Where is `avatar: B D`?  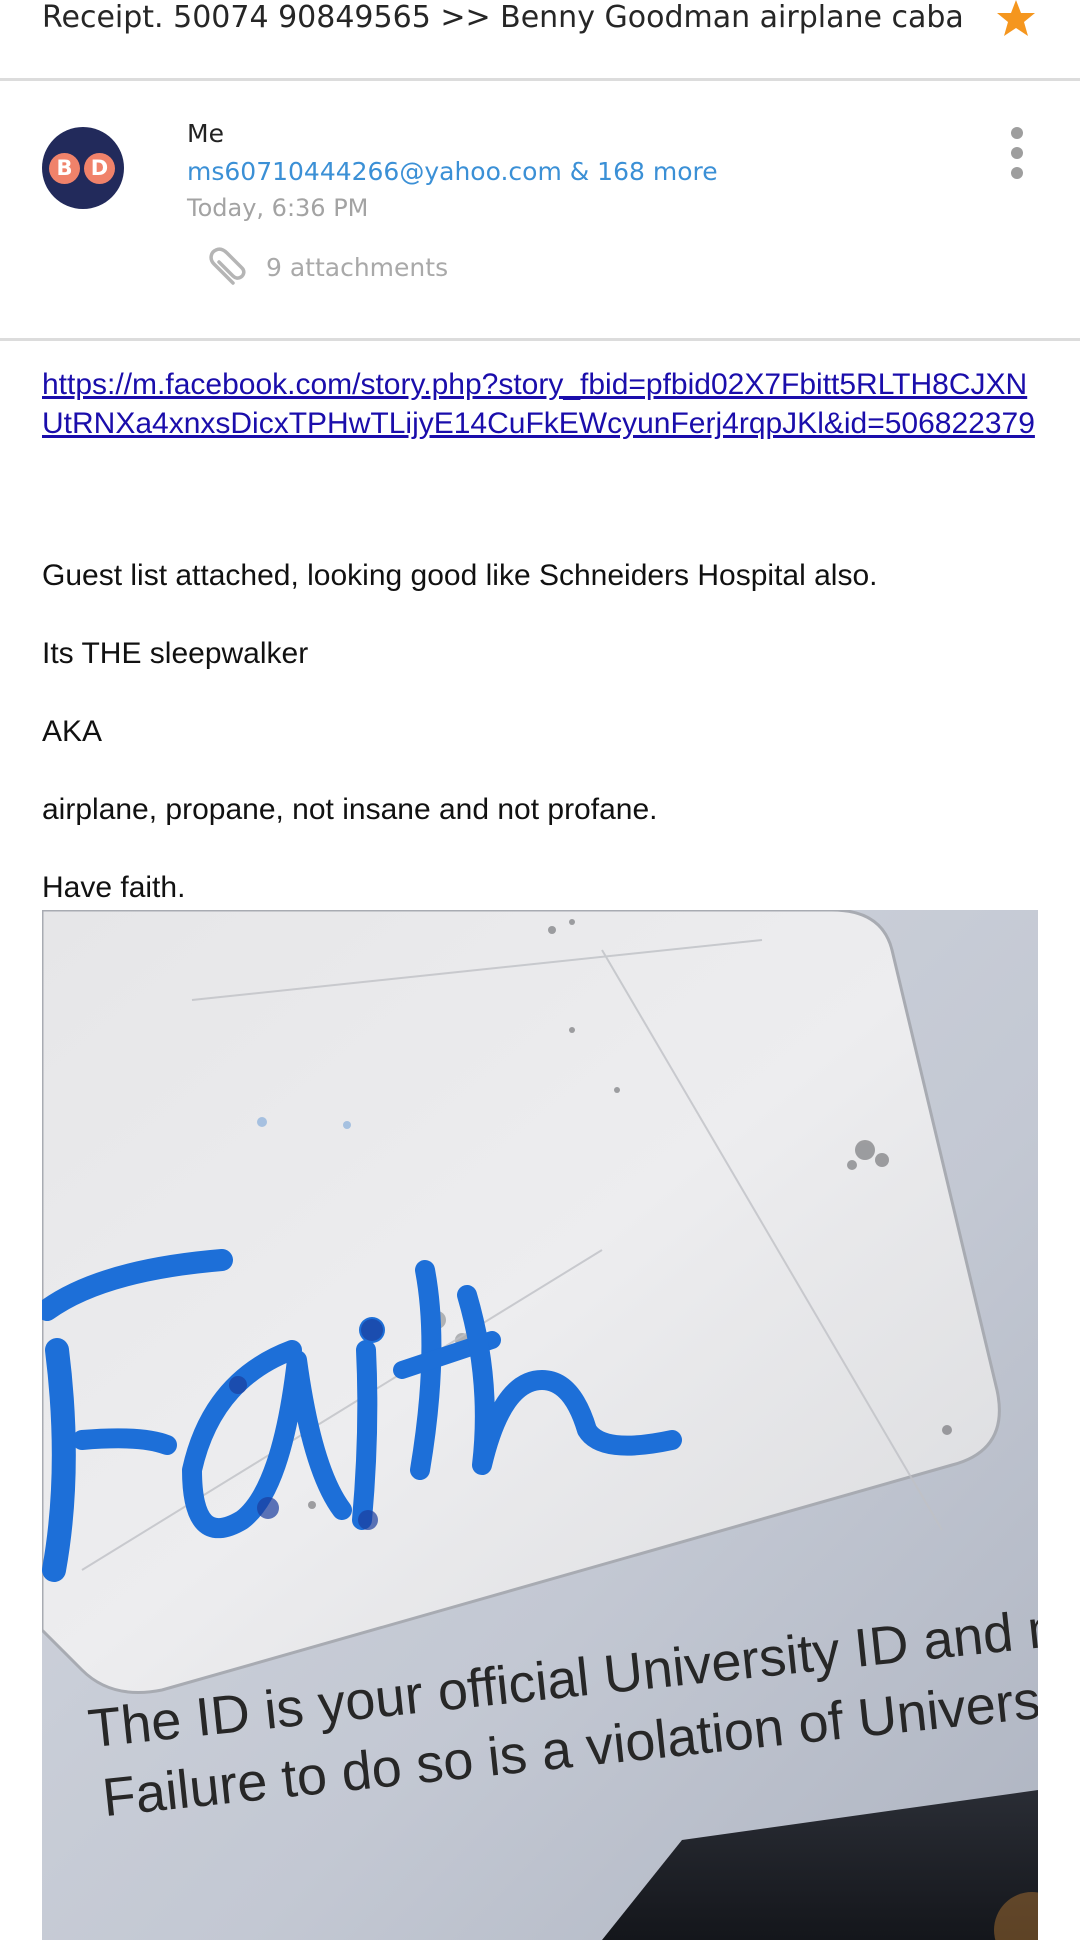 avatar: B D is located at coordinates (83, 168).